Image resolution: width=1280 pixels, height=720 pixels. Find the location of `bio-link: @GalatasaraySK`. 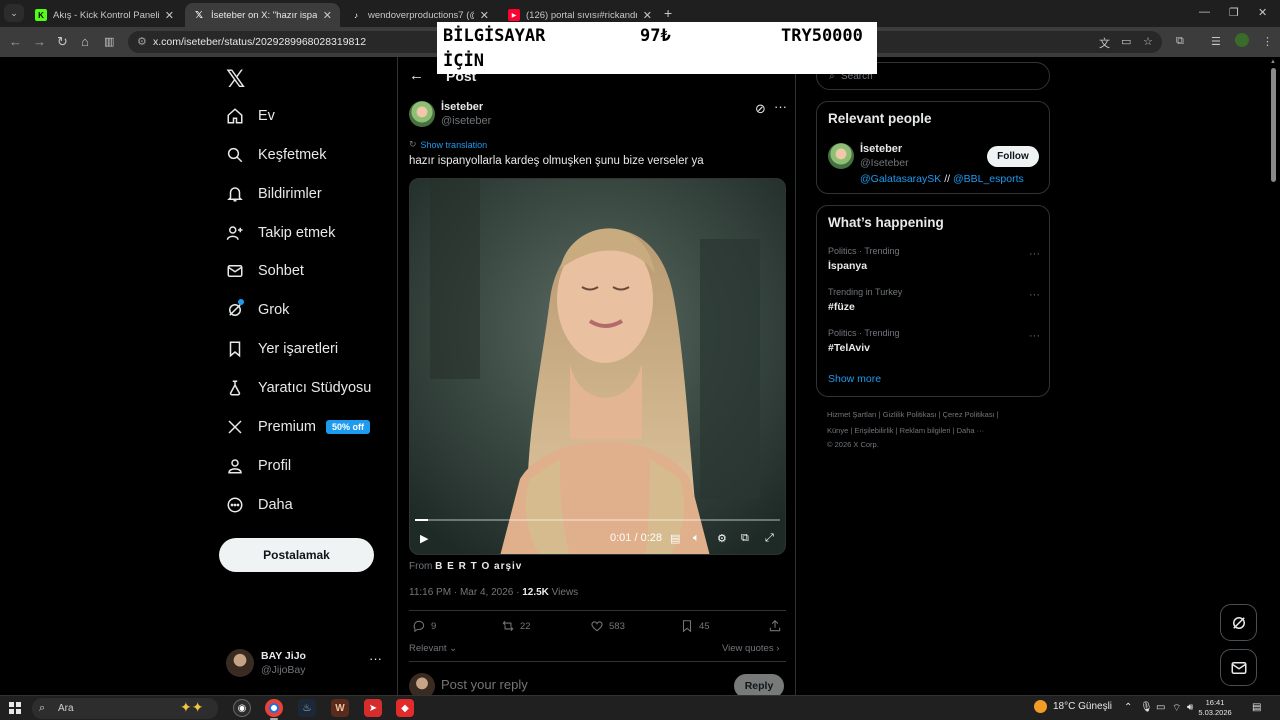

bio-link: @GalatasaraySK is located at coordinates (900, 179).